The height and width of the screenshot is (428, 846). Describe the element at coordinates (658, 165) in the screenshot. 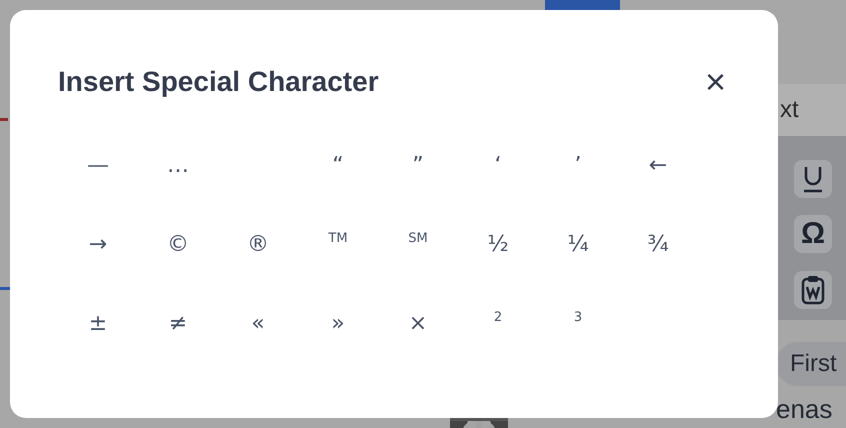

I see `character-button: ←` at that location.